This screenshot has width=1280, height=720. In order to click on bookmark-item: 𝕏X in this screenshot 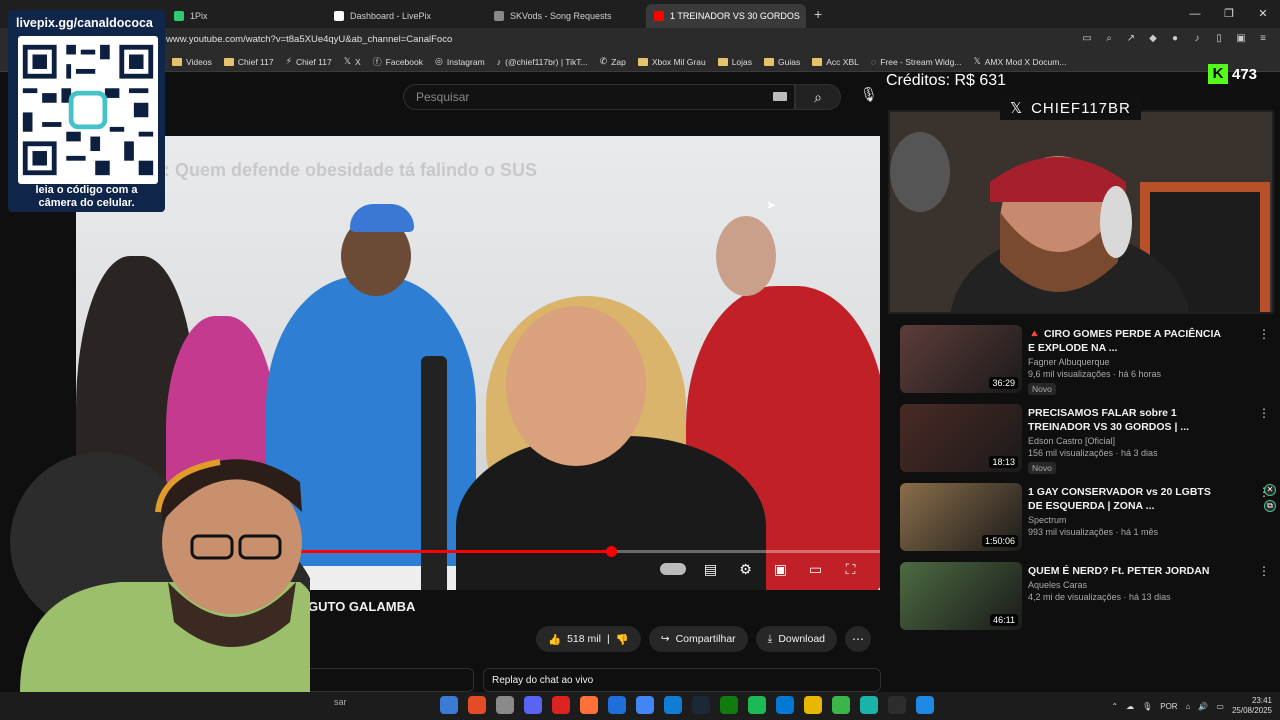, I will do `click(352, 61)`.